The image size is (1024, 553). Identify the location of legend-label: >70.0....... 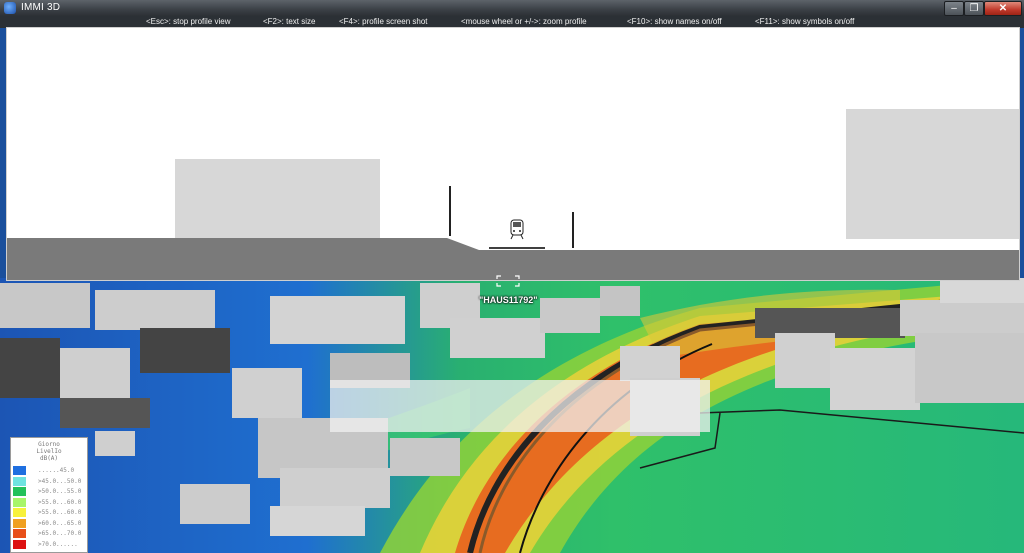
(58, 544).